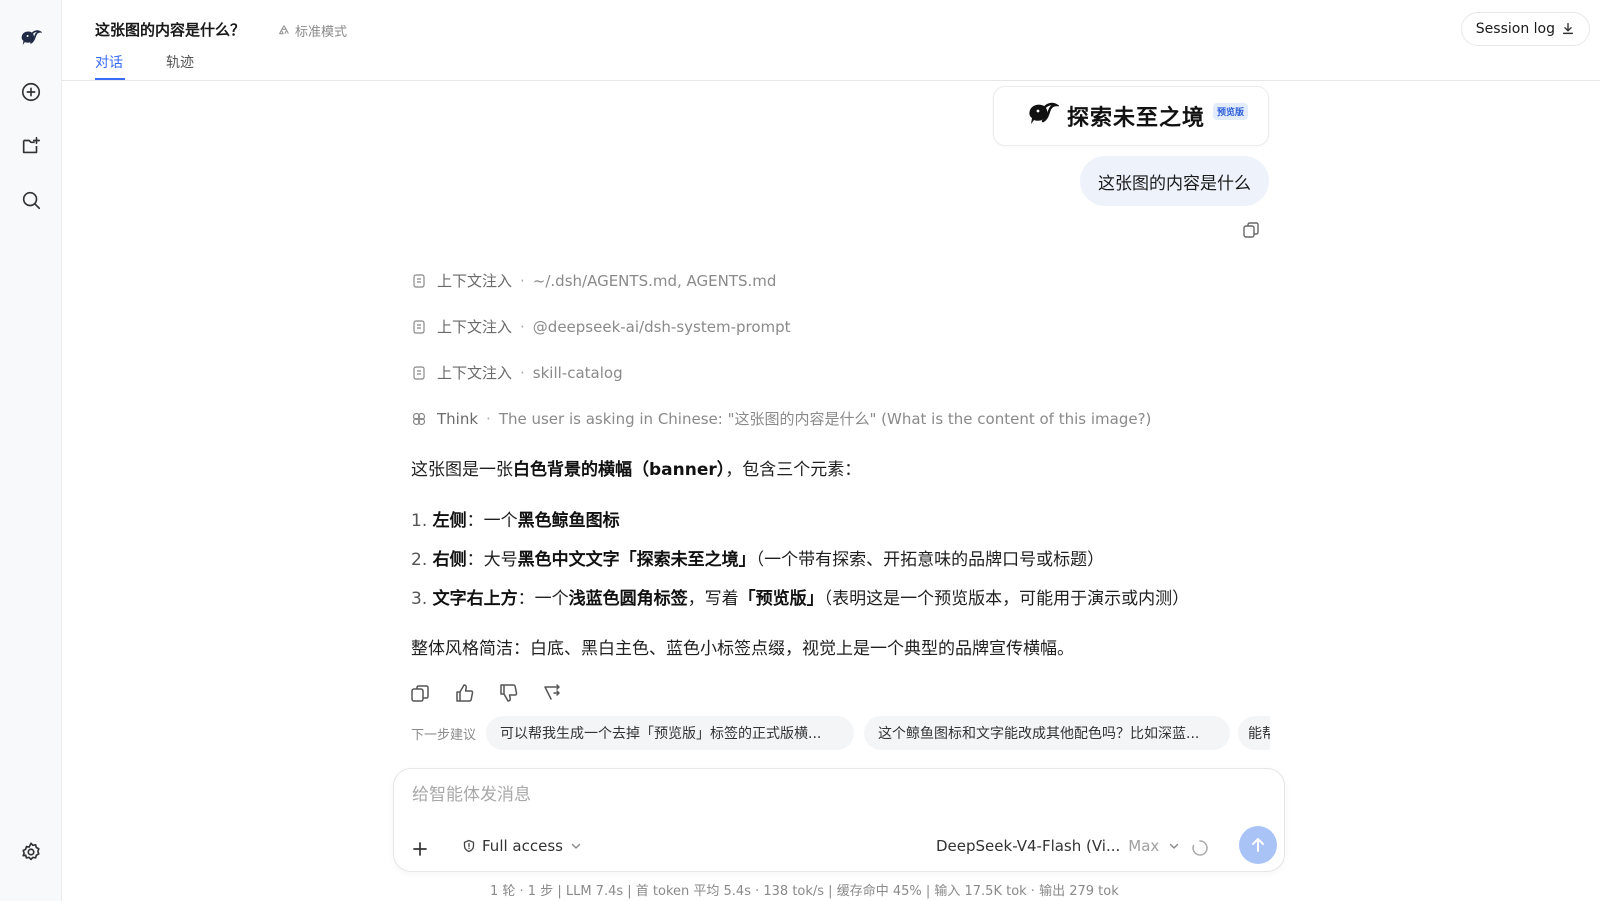 The height and width of the screenshot is (901, 1600). What do you see at coordinates (449, 521) in the screenshot?
I see `item-head: 左侧` at bounding box center [449, 521].